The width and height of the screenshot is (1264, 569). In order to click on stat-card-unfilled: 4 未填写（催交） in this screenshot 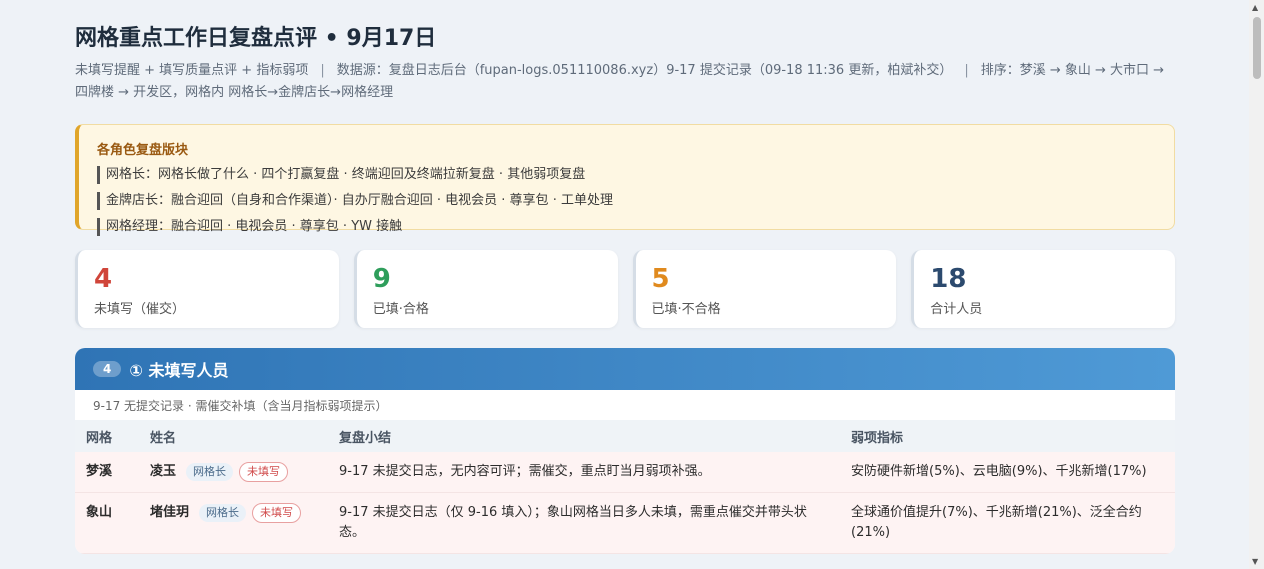, I will do `click(207, 289)`.